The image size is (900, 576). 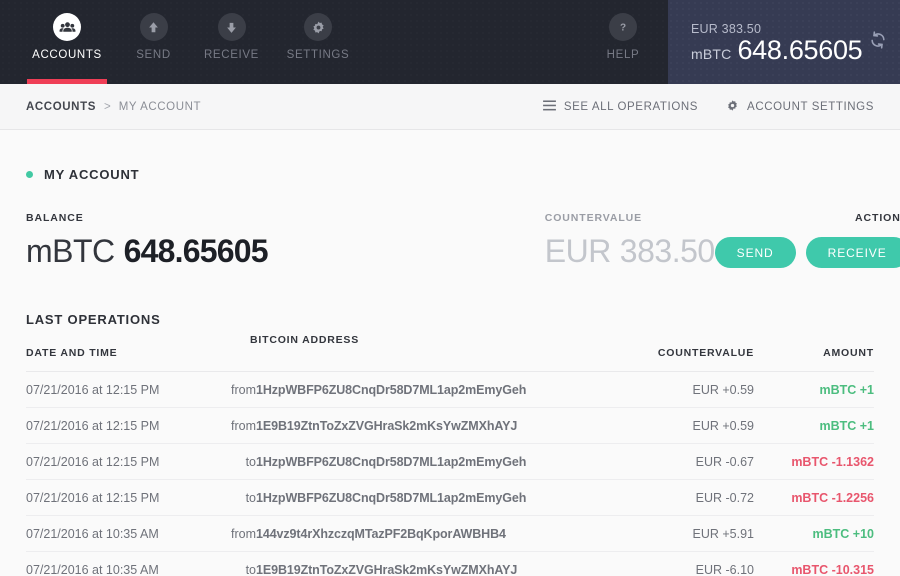 What do you see at coordinates (231, 42) in the screenshot?
I see `nav-item-receive: RECEIVE` at bounding box center [231, 42].